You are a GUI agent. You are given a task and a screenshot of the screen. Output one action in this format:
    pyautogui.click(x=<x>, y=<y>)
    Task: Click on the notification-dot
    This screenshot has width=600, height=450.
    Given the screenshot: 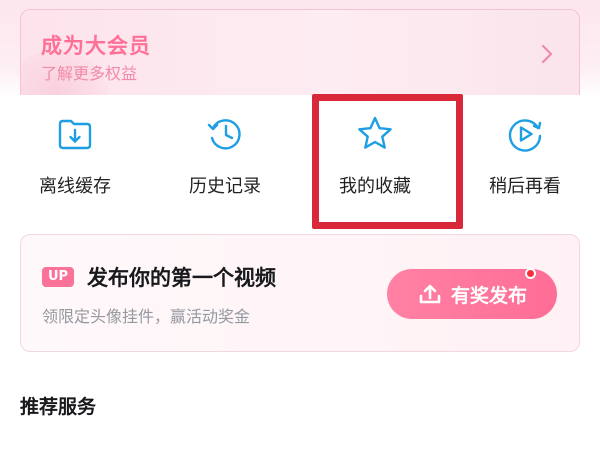 What is the action you would take?
    pyautogui.click(x=530, y=273)
    